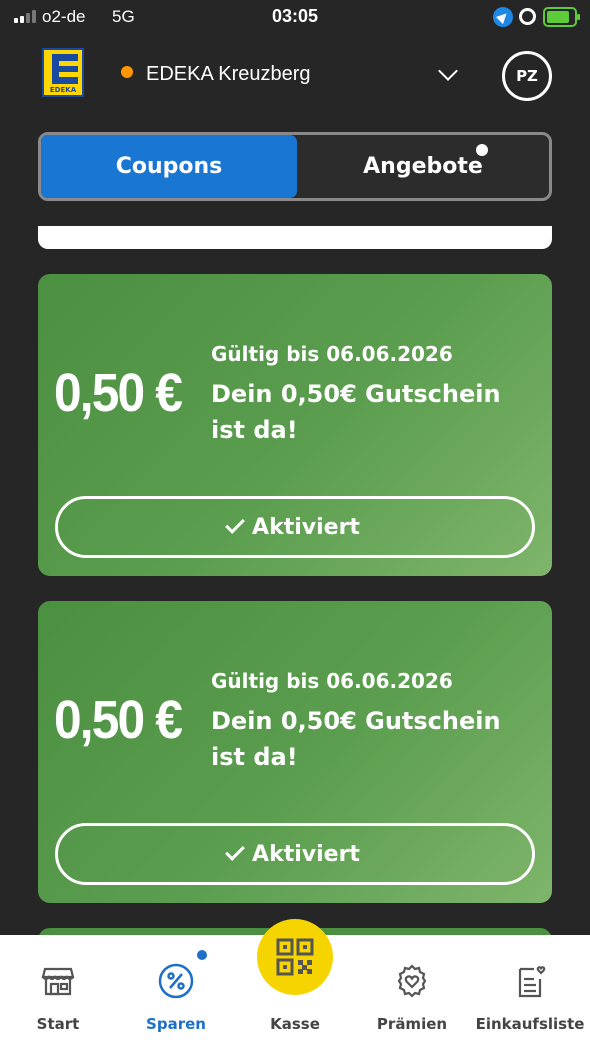  Describe the element at coordinates (530, 1024) in the screenshot. I see `nav-einkaufsliste-label: Einkaufsliste` at that location.